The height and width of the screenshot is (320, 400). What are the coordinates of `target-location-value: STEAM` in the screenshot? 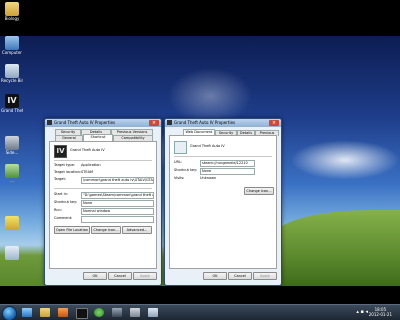 It's located at (87, 172).